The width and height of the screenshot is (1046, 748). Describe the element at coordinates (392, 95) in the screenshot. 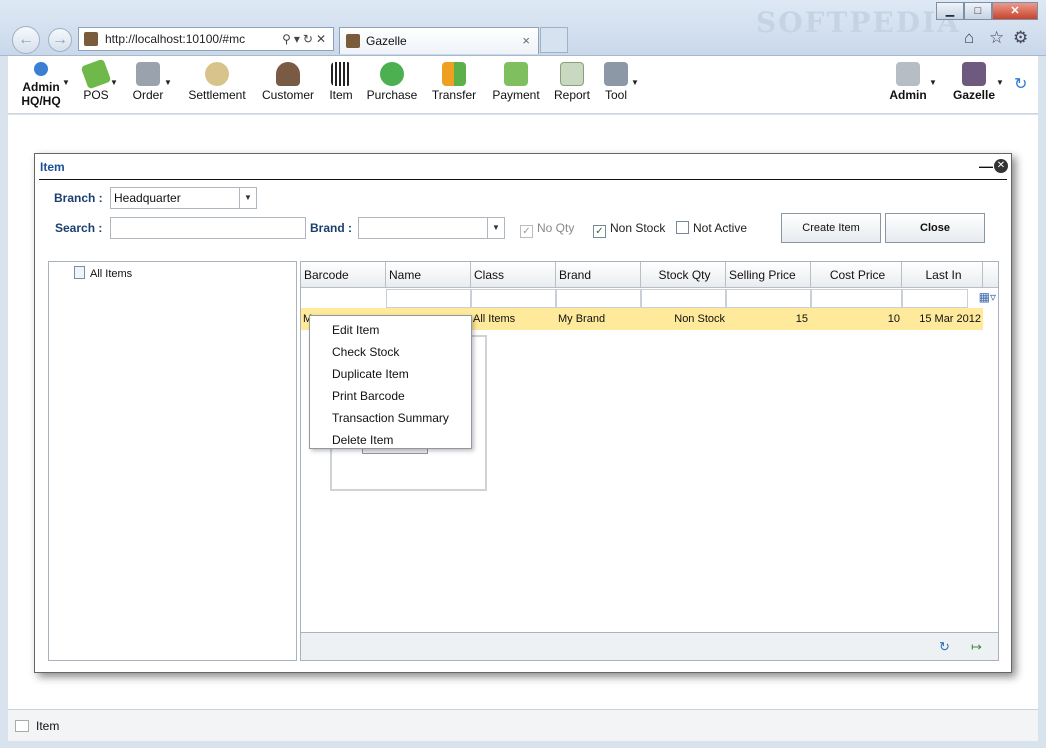

I see `purchase-label: Purchase` at that location.